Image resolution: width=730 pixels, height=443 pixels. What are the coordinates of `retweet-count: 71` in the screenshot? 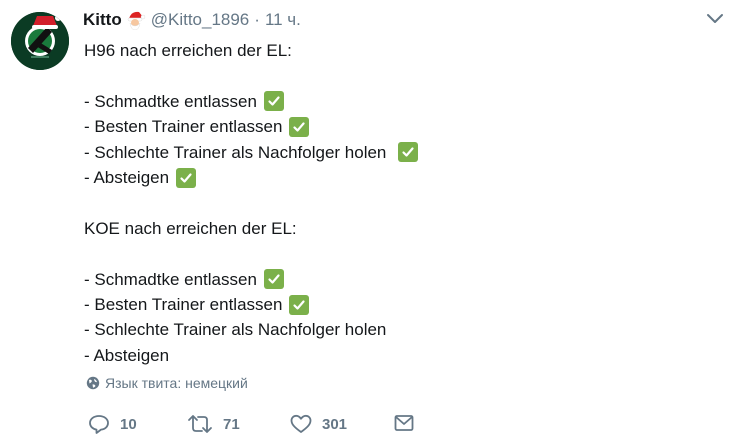 It's located at (231, 424).